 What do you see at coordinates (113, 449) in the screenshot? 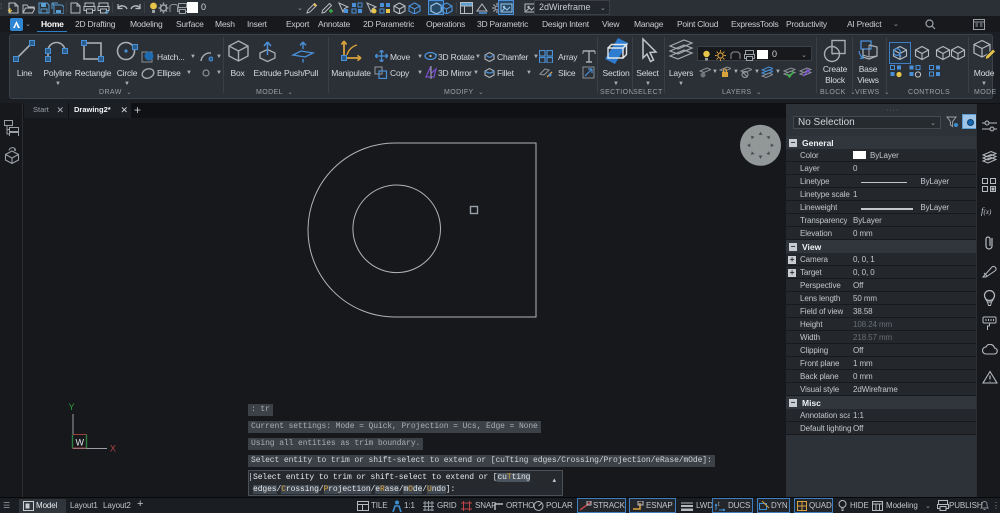
I see `svg-text: X` at bounding box center [113, 449].